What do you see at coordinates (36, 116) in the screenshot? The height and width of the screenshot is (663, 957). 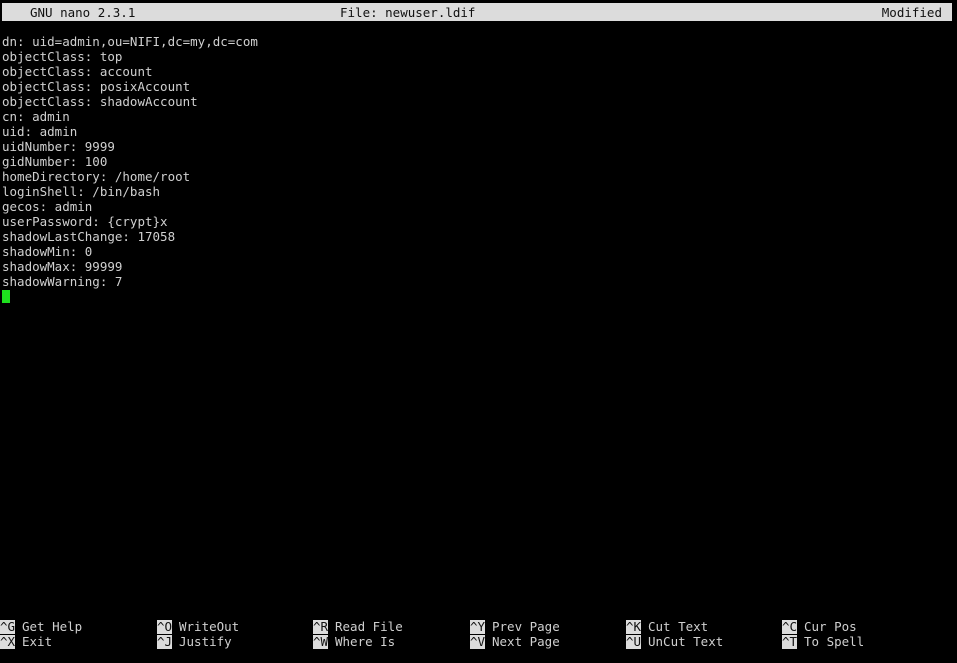 I see `editor-line: cn: admin` at bounding box center [36, 116].